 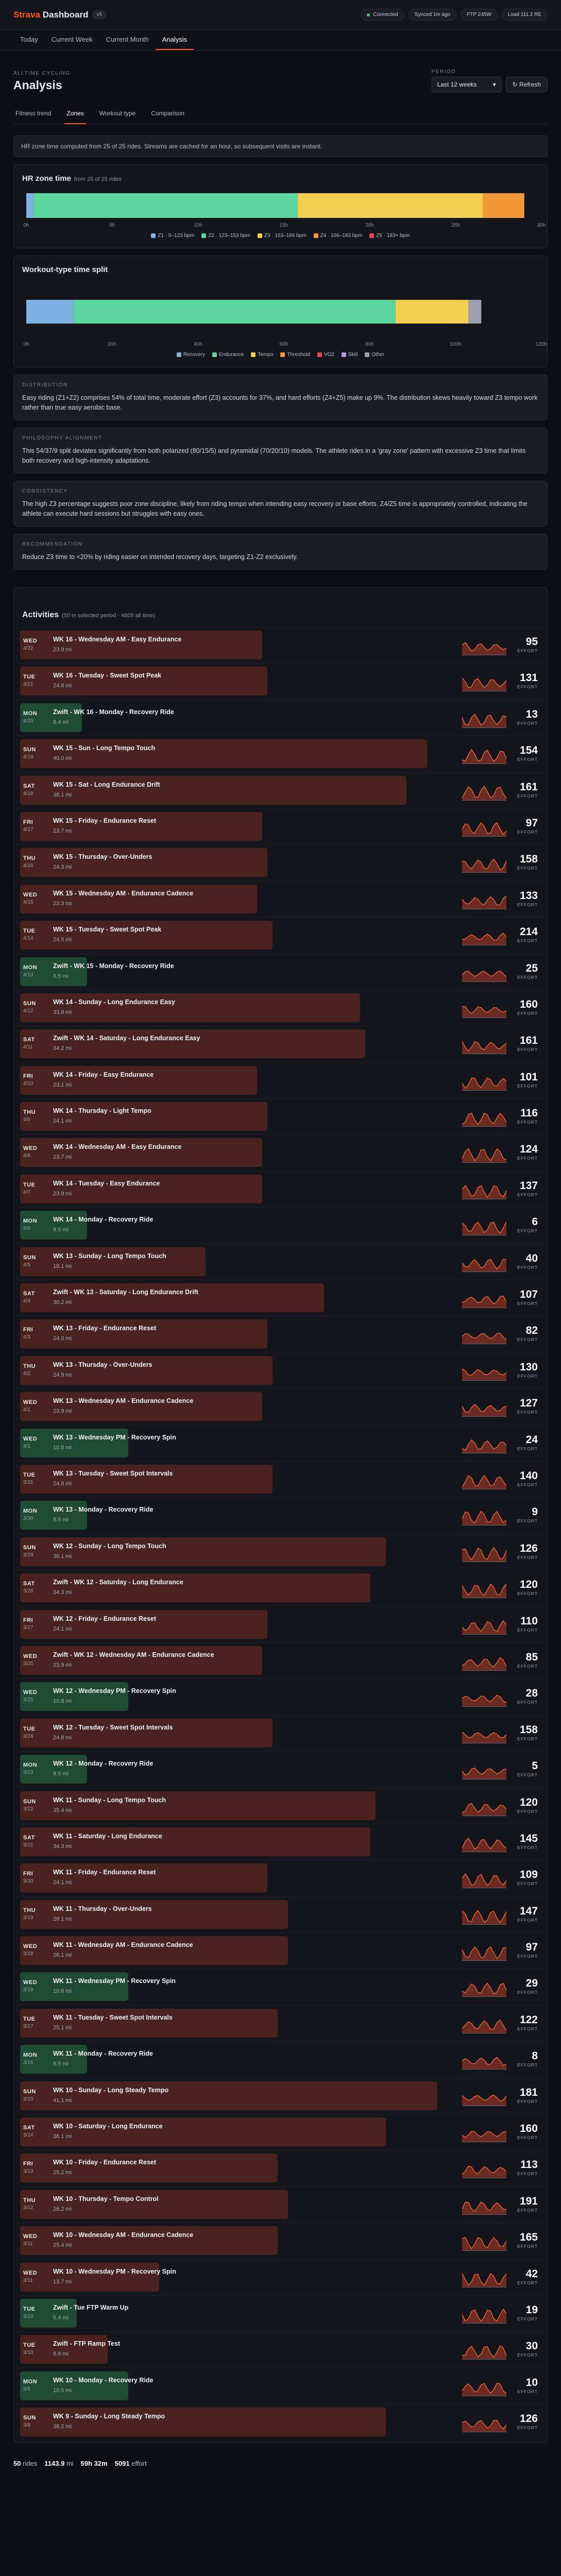 I want to click on activity-name: WK 10 - Friday - Endurance Reset, so click(x=104, y=2162).